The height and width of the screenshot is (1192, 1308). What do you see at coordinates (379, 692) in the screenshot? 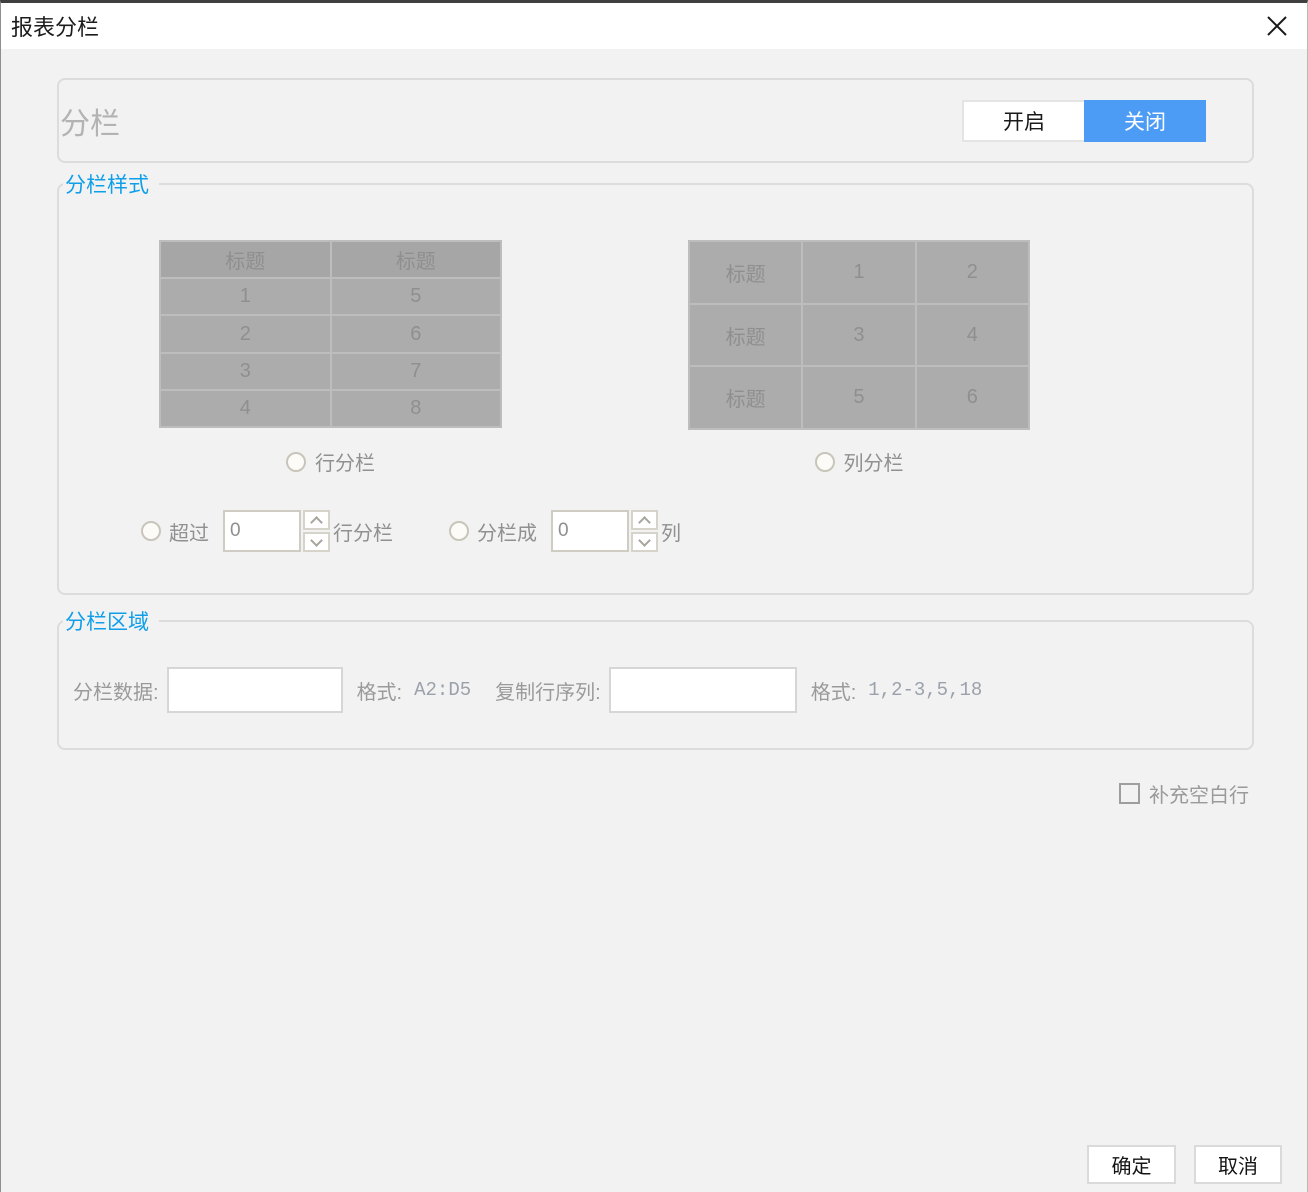
I see `format-label-1: 格式:` at bounding box center [379, 692].